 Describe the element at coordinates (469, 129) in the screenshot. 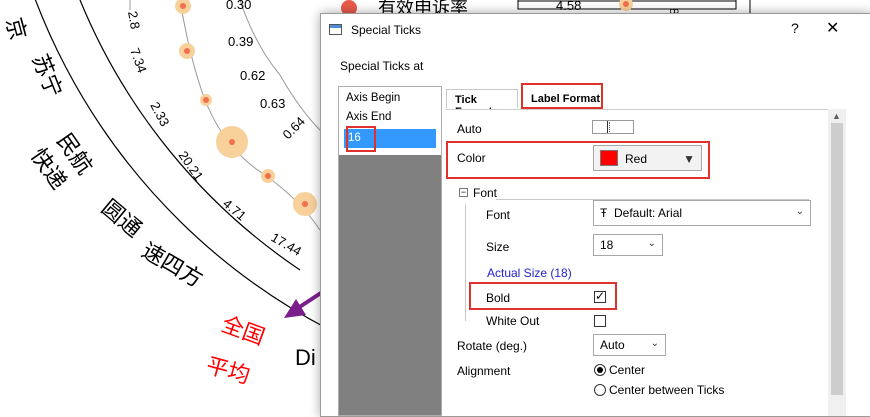

I see `auto-label: Auto` at that location.